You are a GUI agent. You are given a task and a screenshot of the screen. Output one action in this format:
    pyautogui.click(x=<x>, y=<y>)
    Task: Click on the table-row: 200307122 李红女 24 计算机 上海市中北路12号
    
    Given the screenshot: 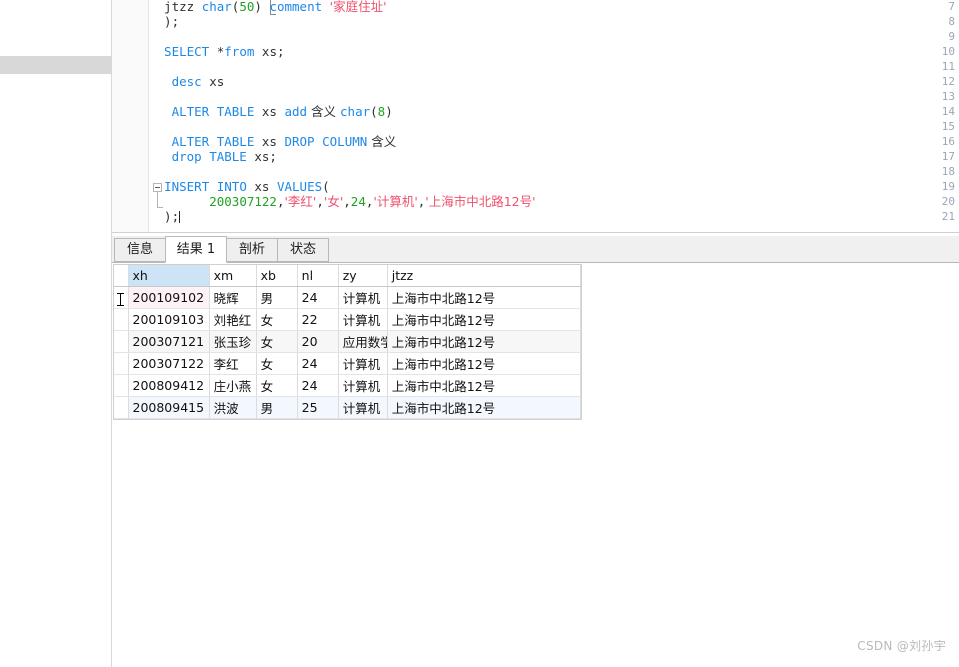 What is the action you would take?
    pyautogui.click(x=348, y=363)
    